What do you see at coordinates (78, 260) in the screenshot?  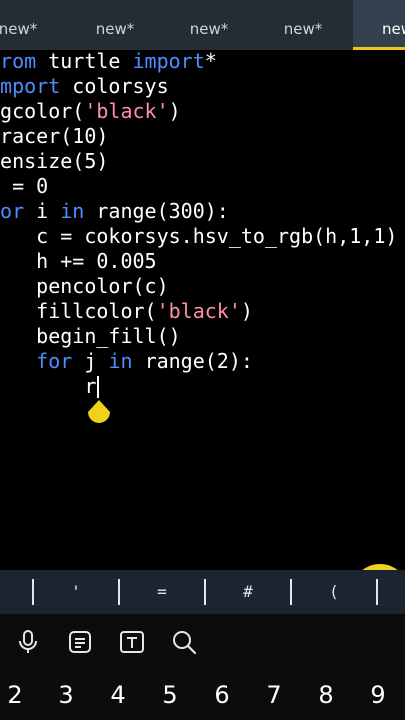 I see `code-text: h += 0.005` at bounding box center [78, 260].